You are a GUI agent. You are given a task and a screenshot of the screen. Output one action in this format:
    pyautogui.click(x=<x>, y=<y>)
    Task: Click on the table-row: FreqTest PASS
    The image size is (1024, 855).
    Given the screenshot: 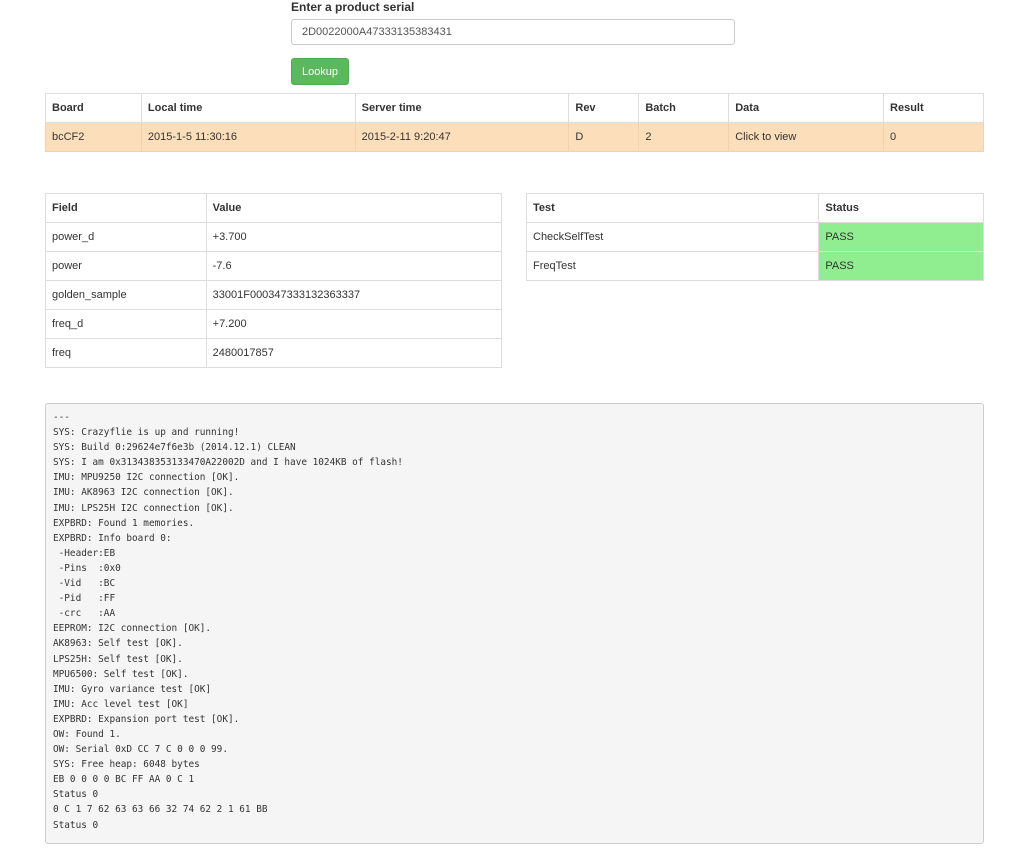 What is the action you would take?
    pyautogui.click(x=754, y=266)
    